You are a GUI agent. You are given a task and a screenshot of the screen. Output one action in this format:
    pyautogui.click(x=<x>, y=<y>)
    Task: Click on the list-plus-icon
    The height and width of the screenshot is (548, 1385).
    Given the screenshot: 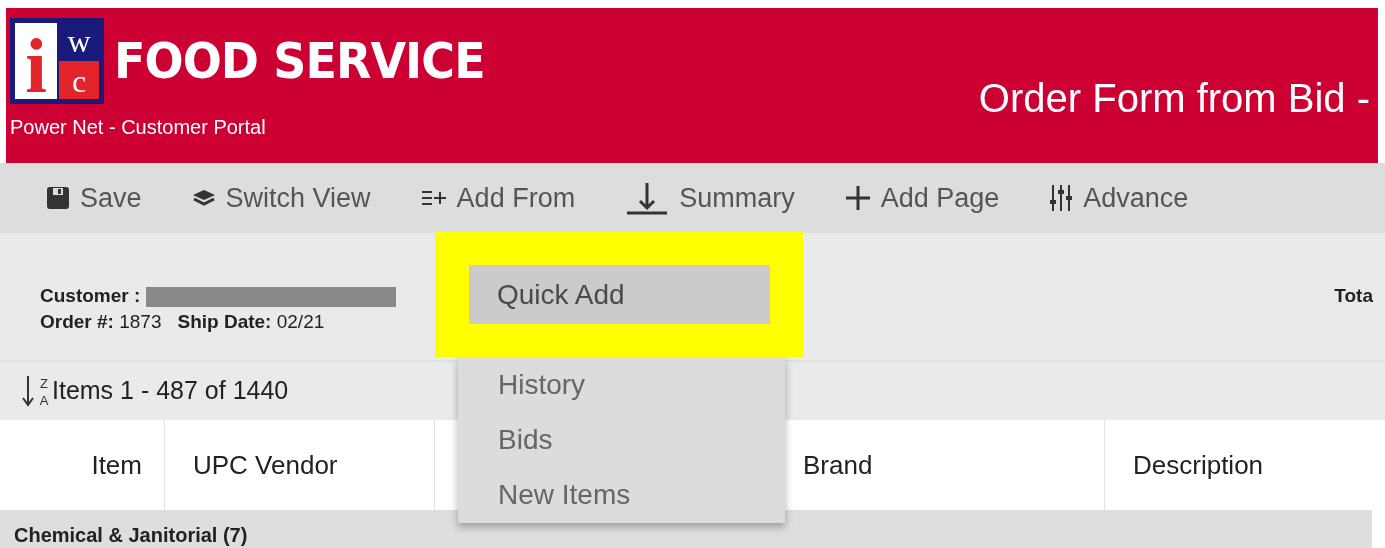 What is the action you would take?
    pyautogui.click(x=433, y=198)
    